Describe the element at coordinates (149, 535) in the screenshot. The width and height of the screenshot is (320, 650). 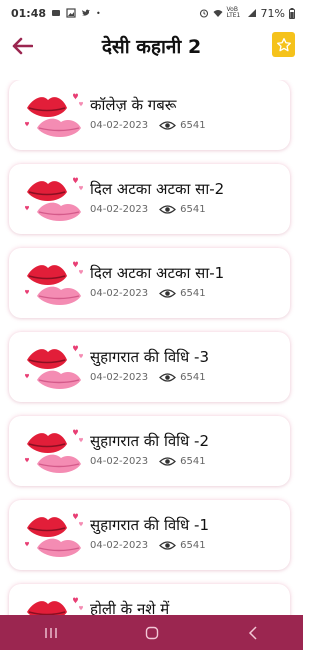
I see `story-card: सुहागरात की विधि -1 04-02-2023 6541` at that location.